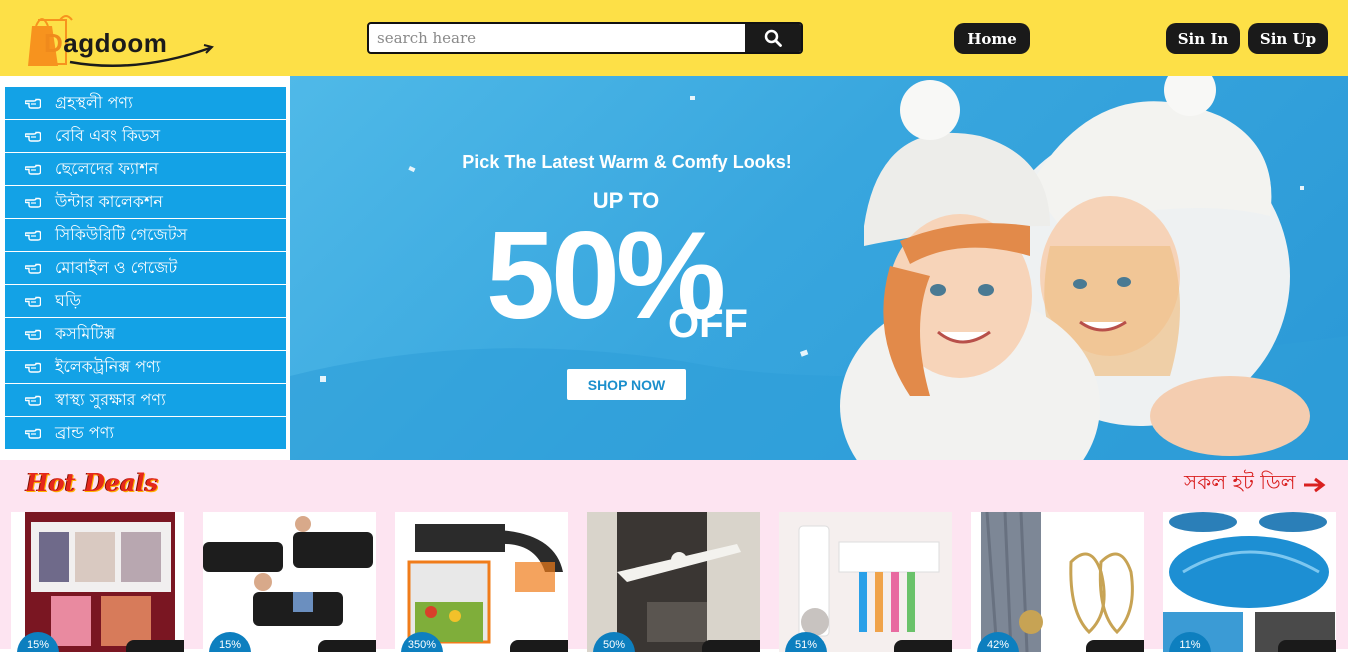 This screenshot has width=1348, height=652. I want to click on see-all-hot-deals-link: সকল হট ডিল, so click(1255, 484).